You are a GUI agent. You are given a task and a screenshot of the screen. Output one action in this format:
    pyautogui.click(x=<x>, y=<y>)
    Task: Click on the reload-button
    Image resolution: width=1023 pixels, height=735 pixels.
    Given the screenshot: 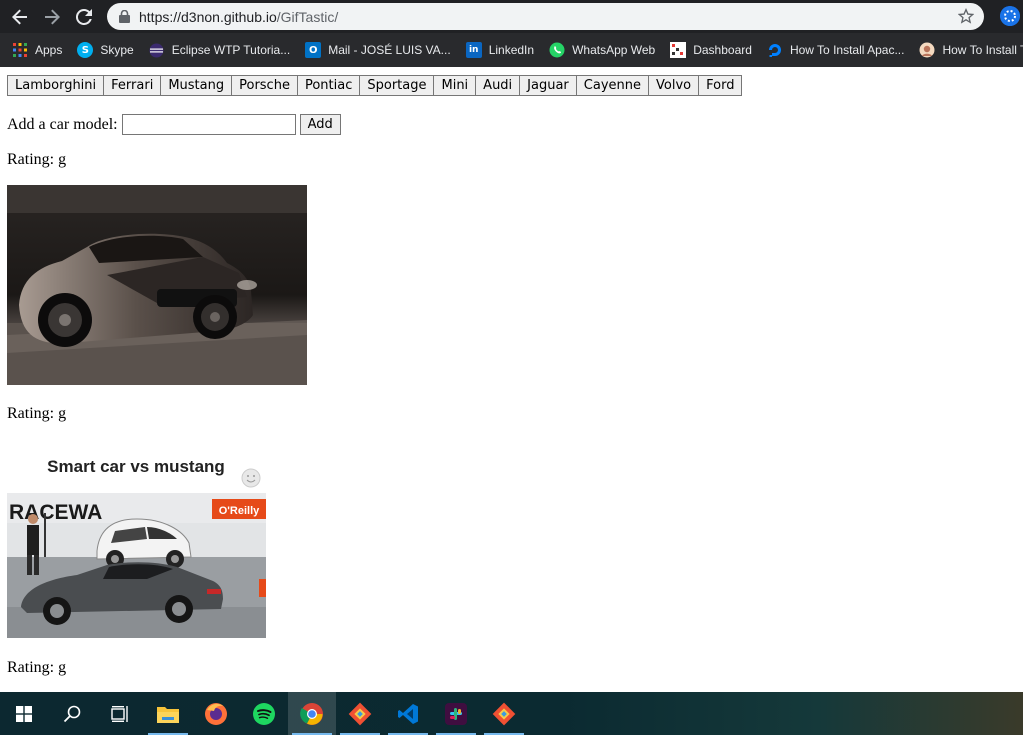 What is the action you would take?
    pyautogui.click(x=84, y=17)
    